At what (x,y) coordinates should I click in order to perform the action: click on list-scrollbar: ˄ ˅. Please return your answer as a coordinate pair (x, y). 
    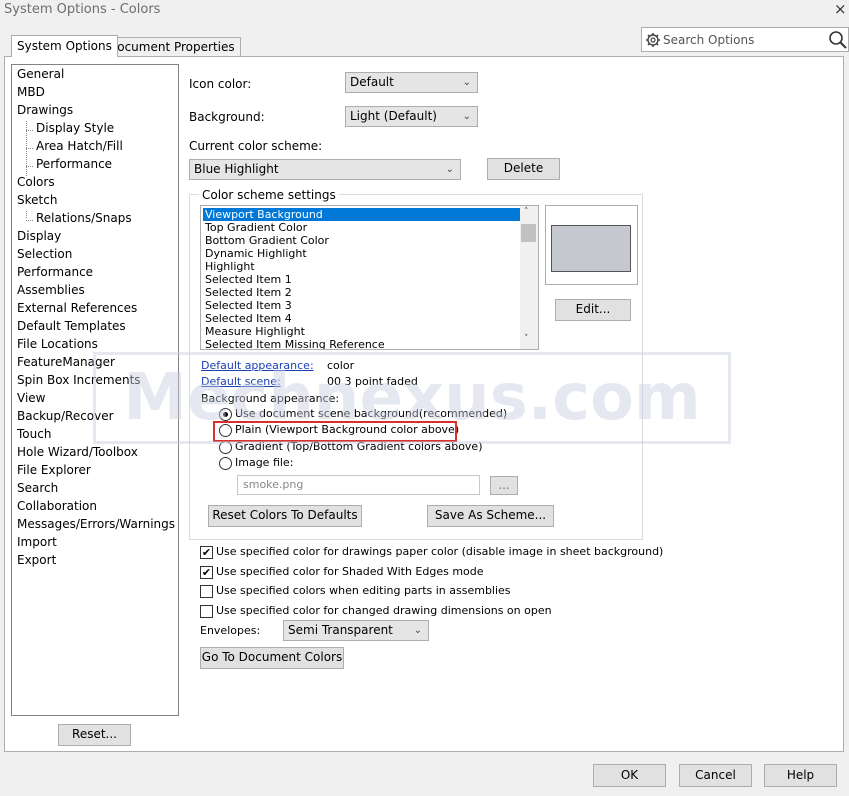
    Looking at the image, I should click on (529, 277).